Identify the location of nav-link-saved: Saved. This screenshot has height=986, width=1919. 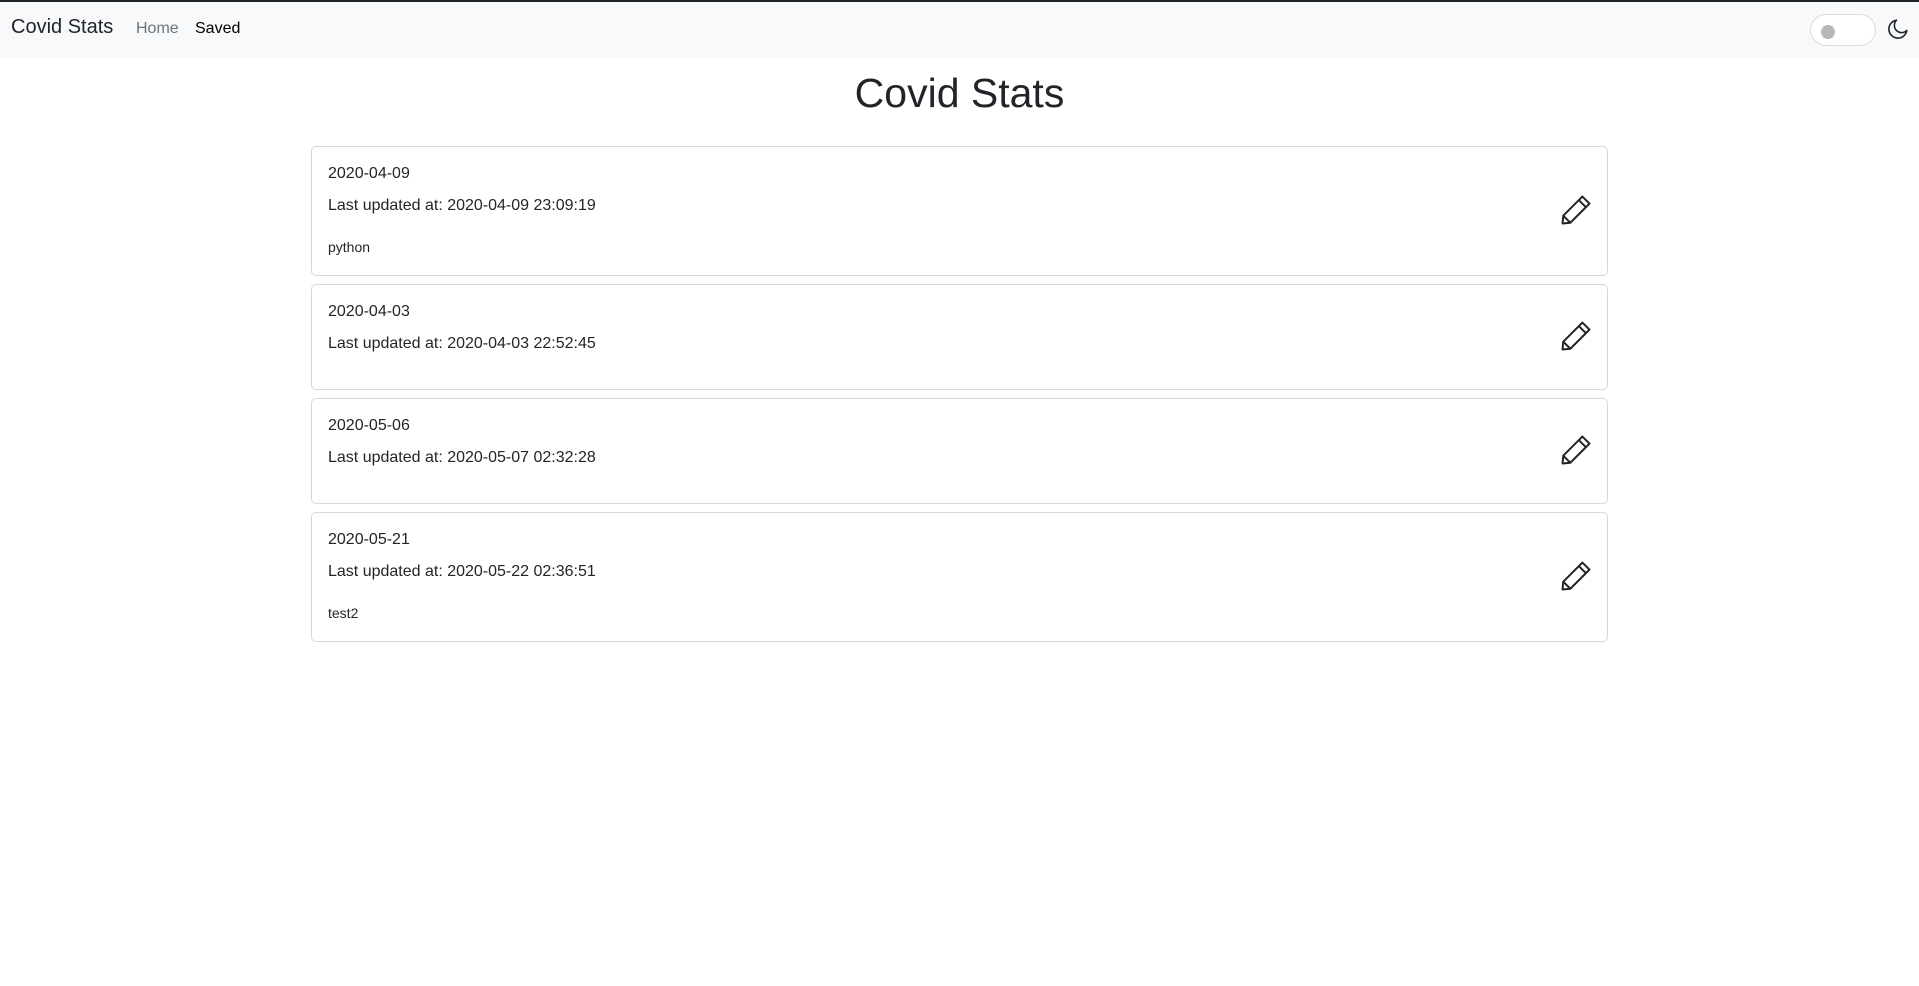
(217, 29).